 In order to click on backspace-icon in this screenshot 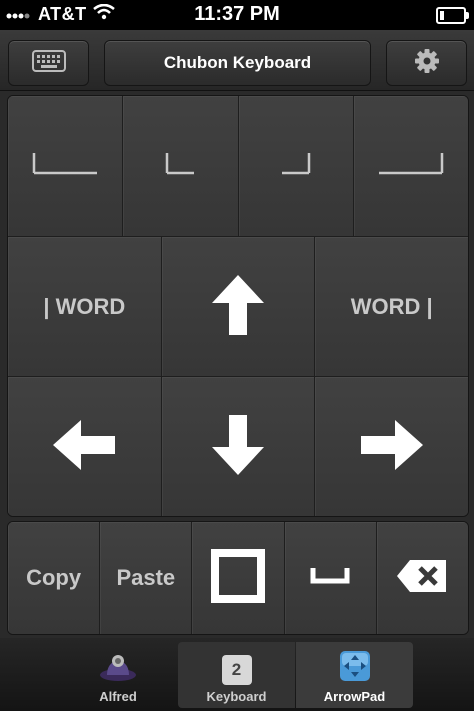, I will do `click(422, 578)`.